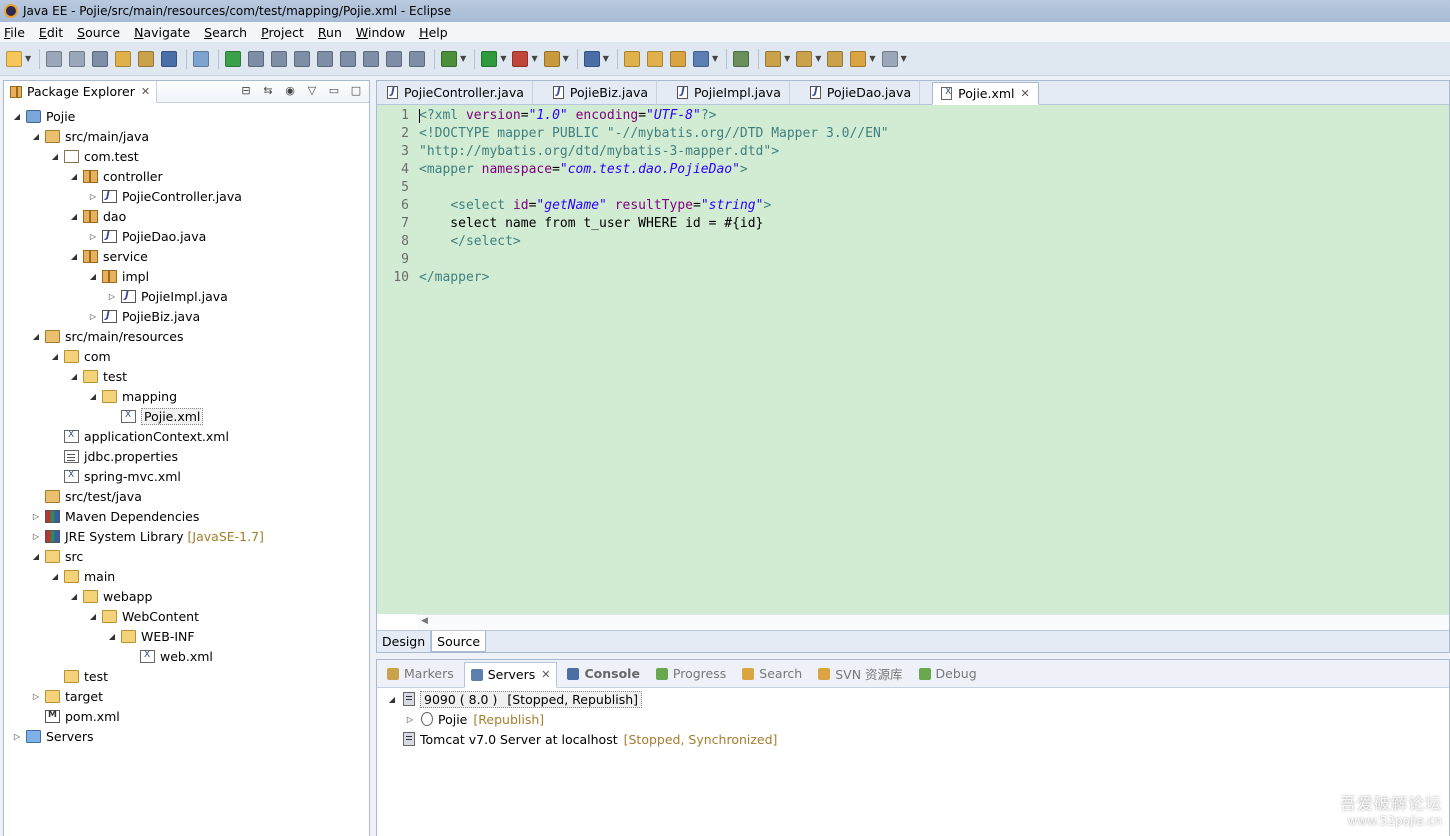 This screenshot has height=836, width=1450. Describe the element at coordinates (700, 58) in the screenshot. I see `globe-icon` at that location.